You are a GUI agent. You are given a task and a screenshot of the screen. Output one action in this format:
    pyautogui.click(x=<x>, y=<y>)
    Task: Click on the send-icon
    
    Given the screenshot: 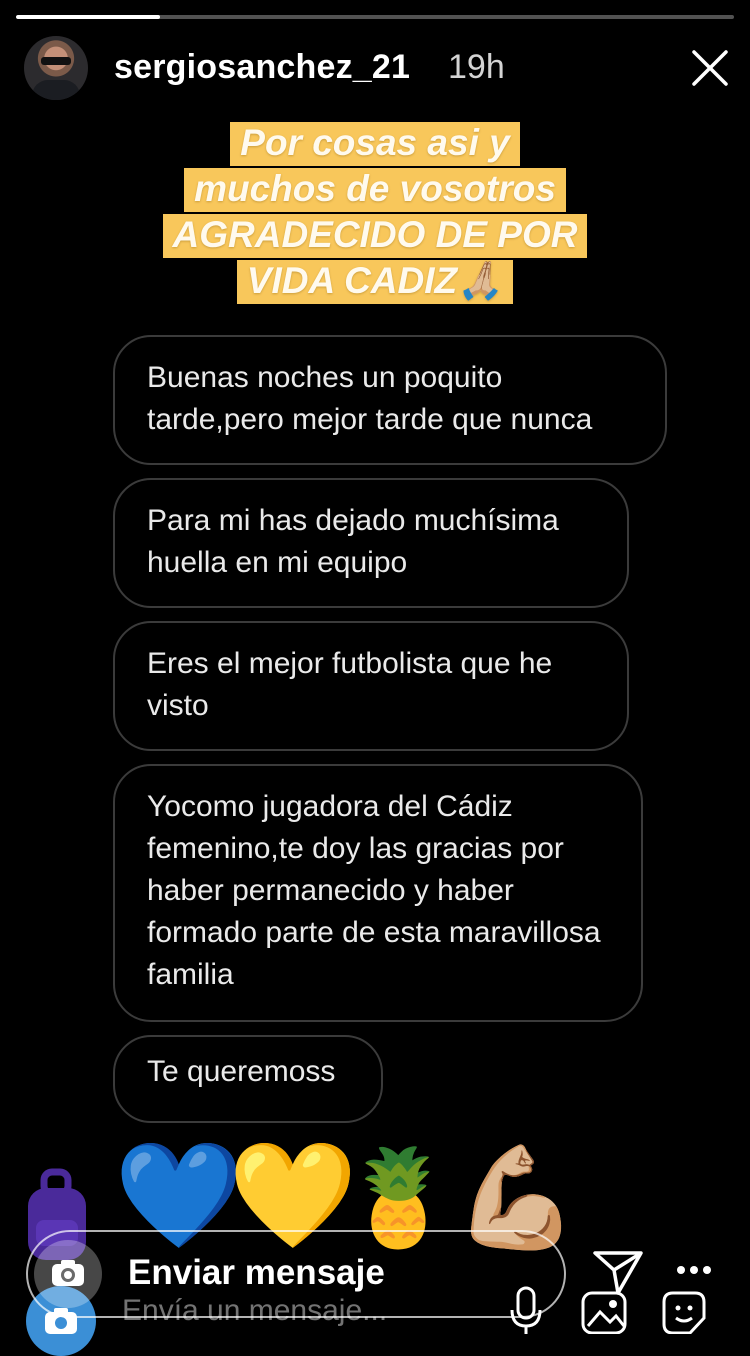 What is the action you would take?
    pyautogui.click(x=618, y=1273)
    